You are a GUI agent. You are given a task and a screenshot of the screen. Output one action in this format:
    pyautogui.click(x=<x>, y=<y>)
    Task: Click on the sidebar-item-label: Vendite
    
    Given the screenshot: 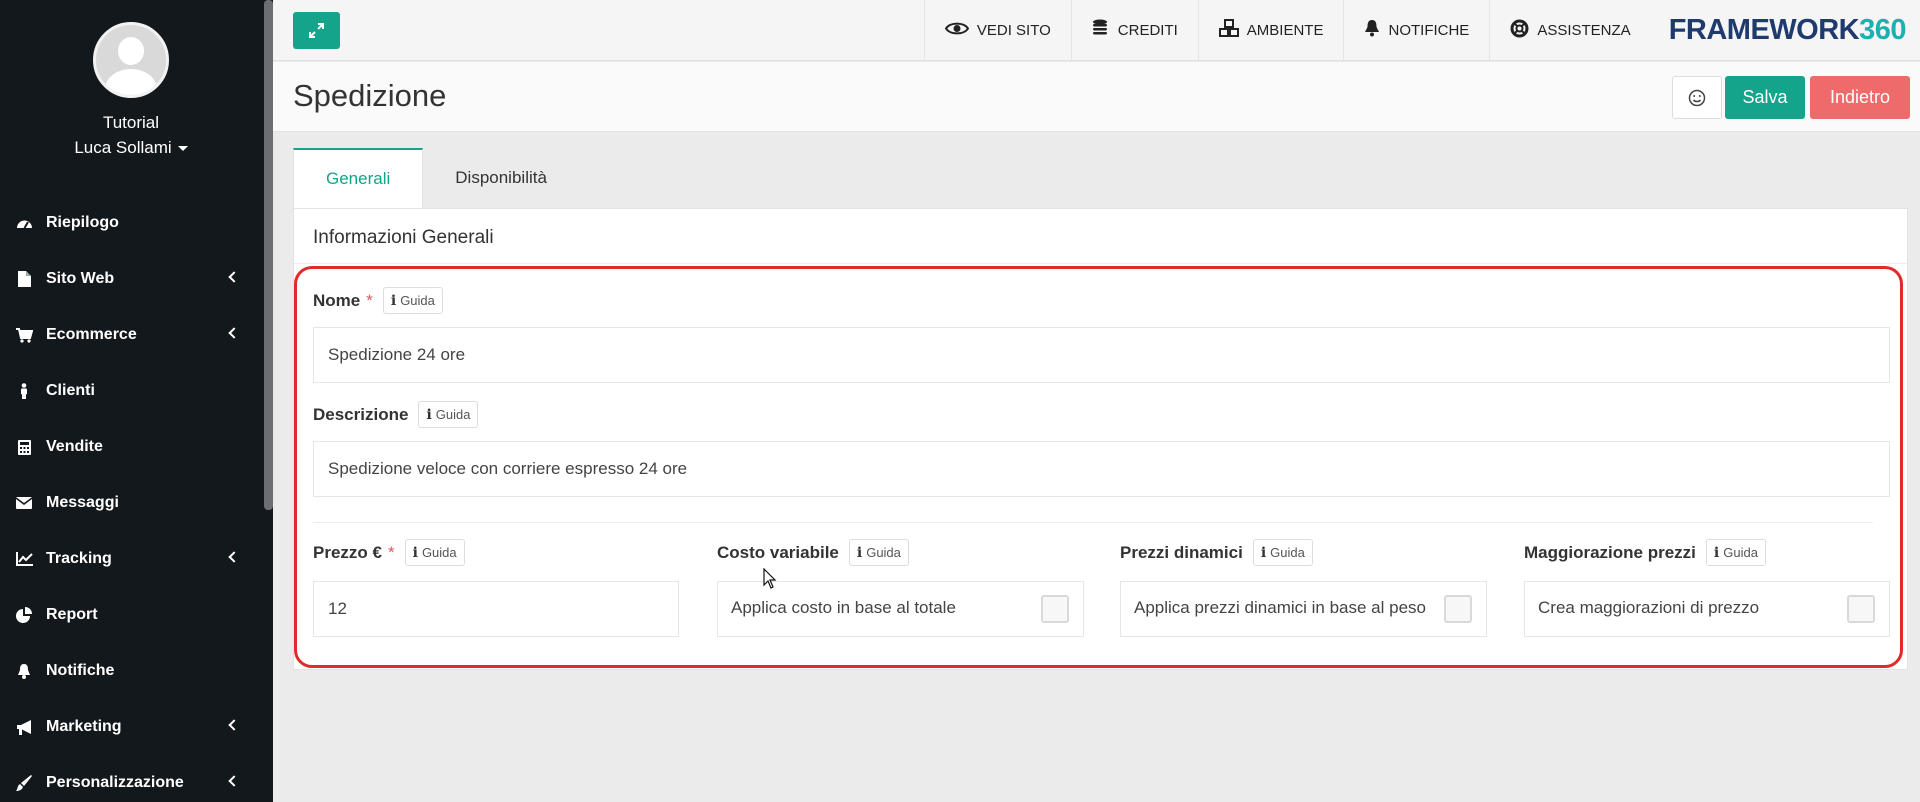 What is the action you would take?
    pyautogui.click(x=74, y=446)
    